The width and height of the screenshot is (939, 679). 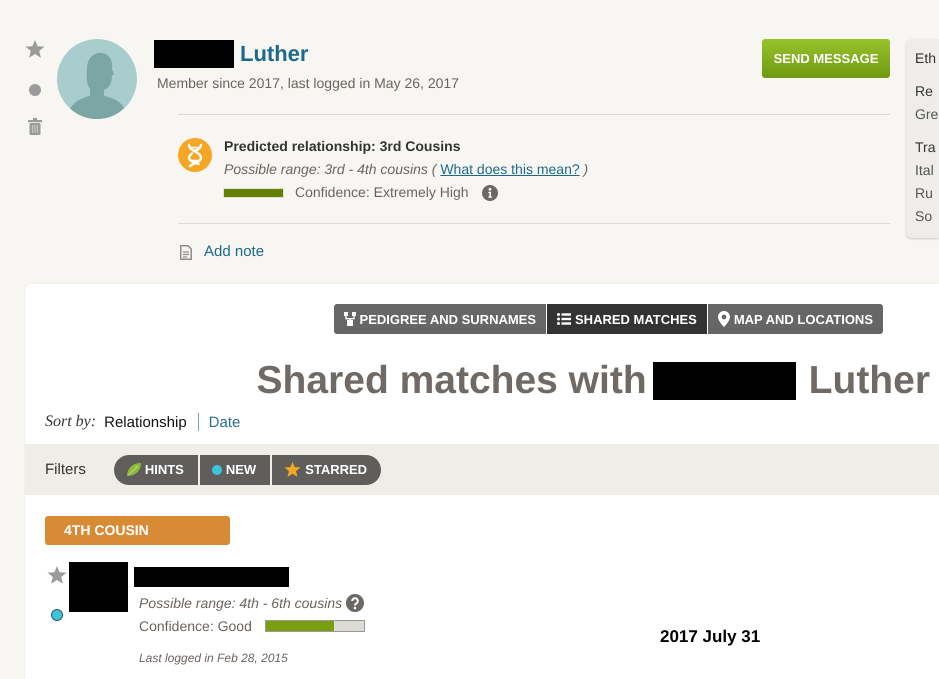 What do you see at coordinates (156, 469) in the screenshot?
I see `filter-chip: HINTS` at bounding box center [156, 469].